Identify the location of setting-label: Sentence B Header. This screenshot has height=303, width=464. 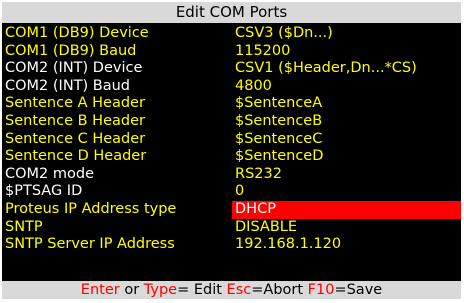
(75, 120).